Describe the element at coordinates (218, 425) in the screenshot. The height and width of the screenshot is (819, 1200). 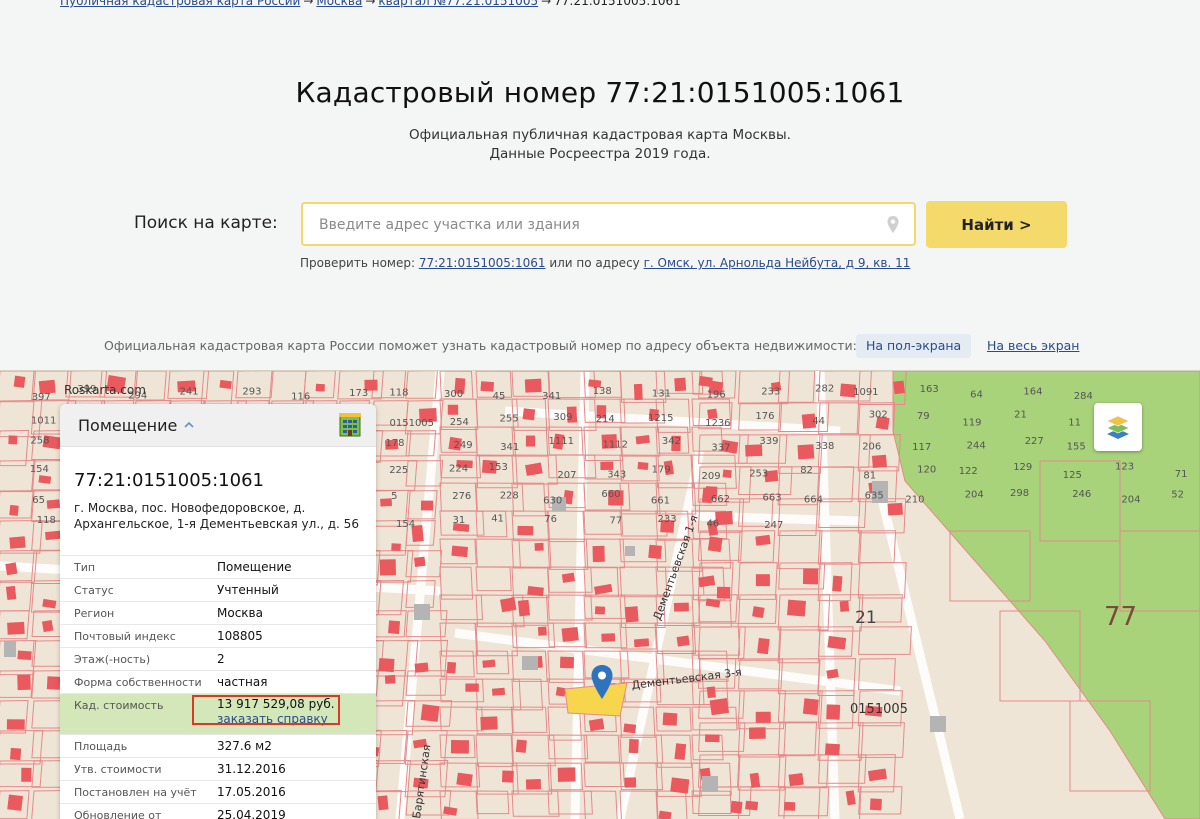
I see `panel-header: Помещение` at that location.